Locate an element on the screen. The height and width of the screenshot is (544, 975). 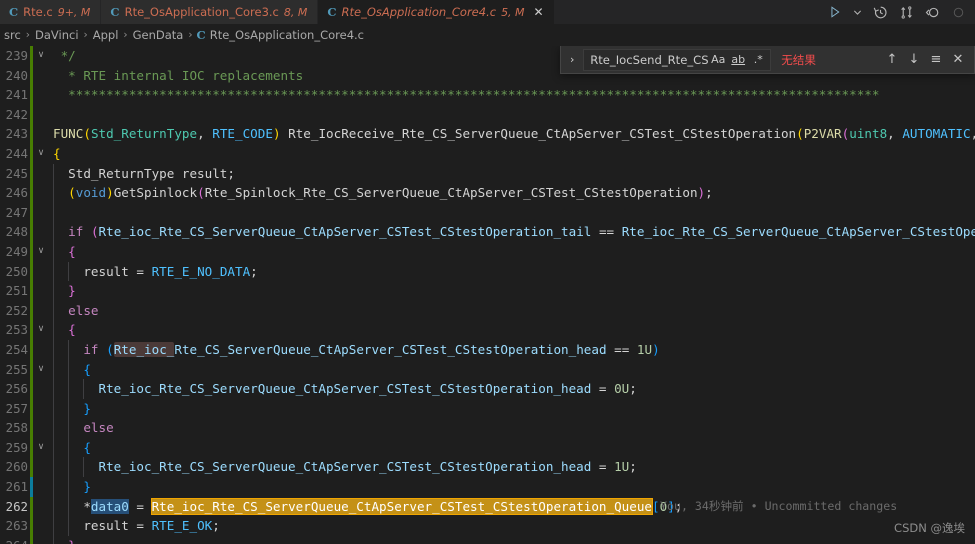
find-next-button: ↓ is located at coordinates (914, 60).